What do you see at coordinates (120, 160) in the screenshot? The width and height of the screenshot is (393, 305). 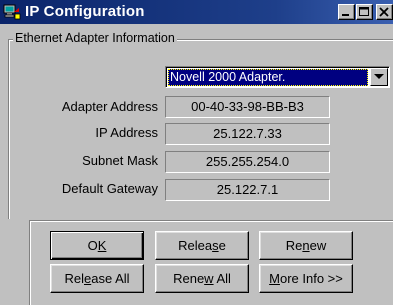 I see `subnet-mask-label: Subnet Mask` at bounding box center [120, 160].